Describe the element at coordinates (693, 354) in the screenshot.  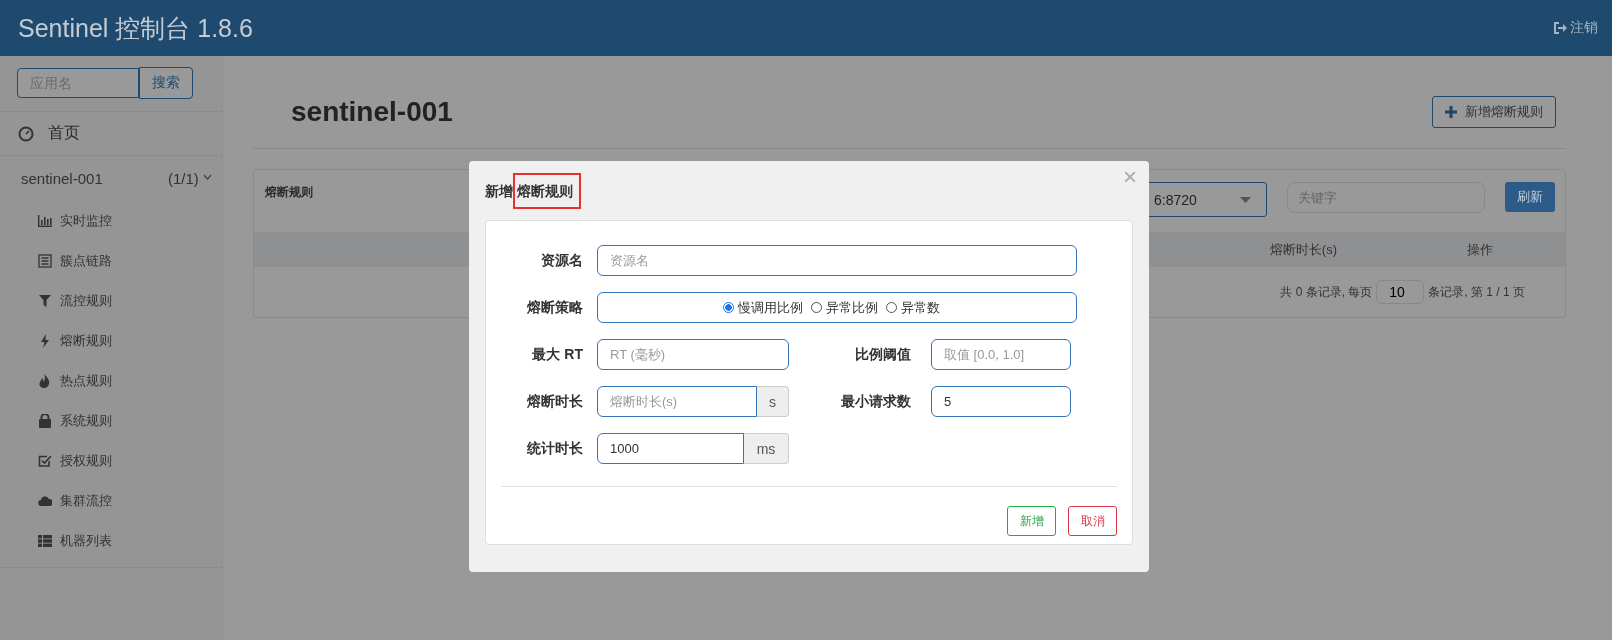
I see `max-rt-field: RT (毫秒)` at that location.